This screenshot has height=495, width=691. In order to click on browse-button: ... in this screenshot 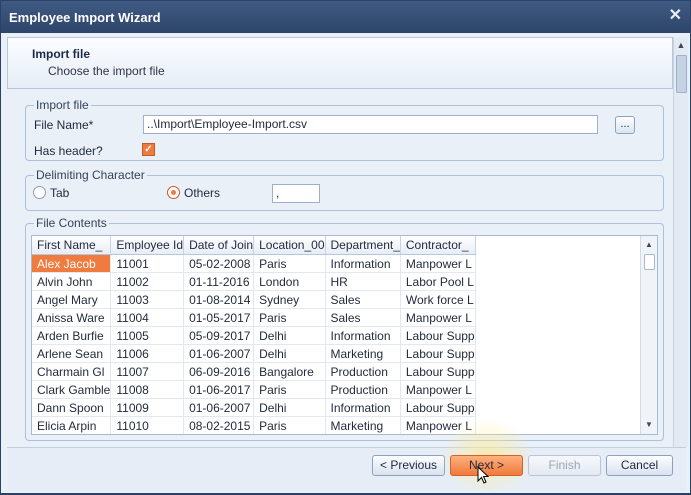, I will do `click(625, 125)`.